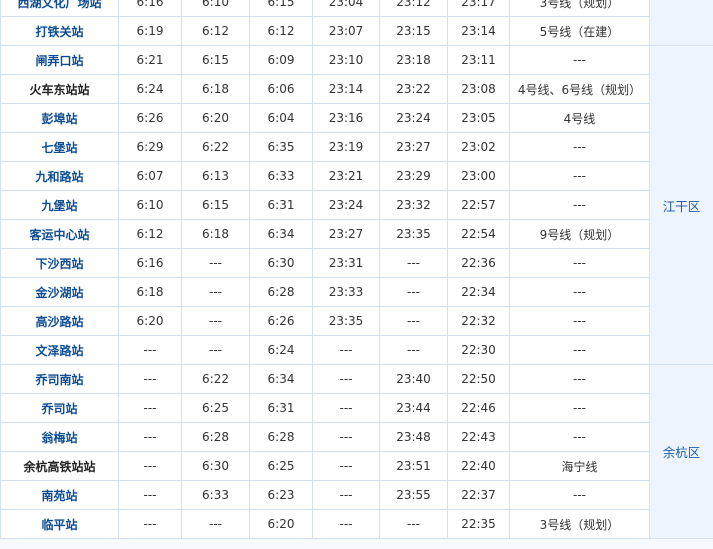  Describe the element at coordinates (59, 408) in the screenshot. I see `station-name: 乔司站` at that location.